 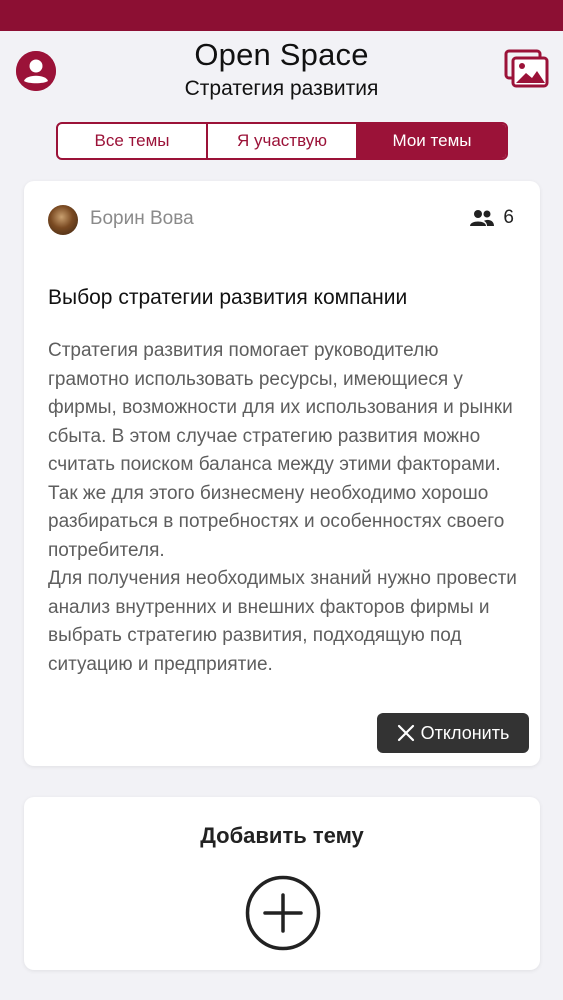 What do you see at coordinates (228, 297) in the screenshot?
I see `topic-title: Выбор стратегии развития компании` at bounding box center [228, 297].